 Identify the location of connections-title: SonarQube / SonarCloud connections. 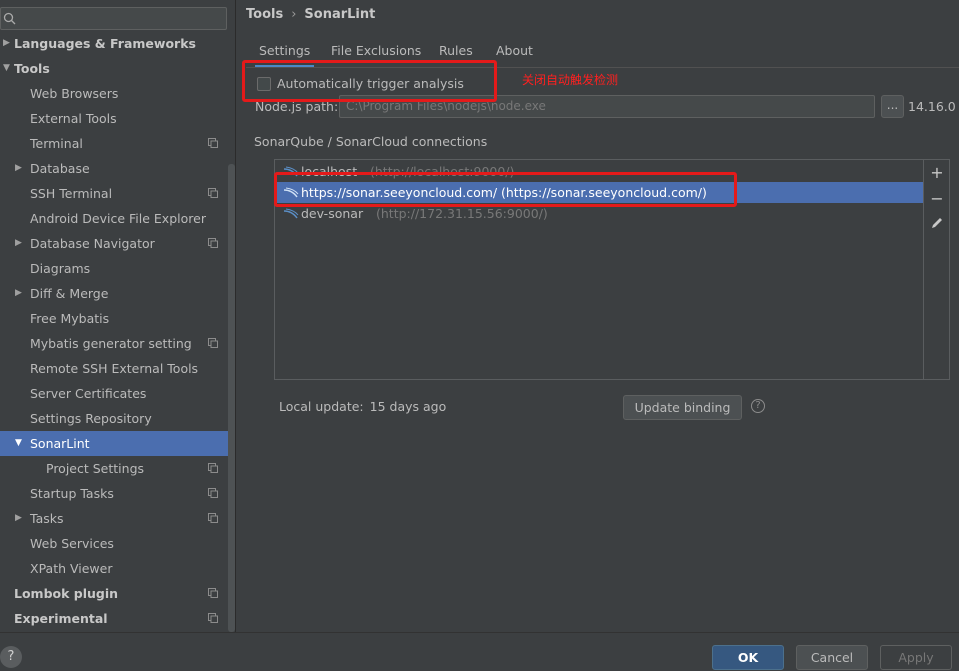
(371, 141).